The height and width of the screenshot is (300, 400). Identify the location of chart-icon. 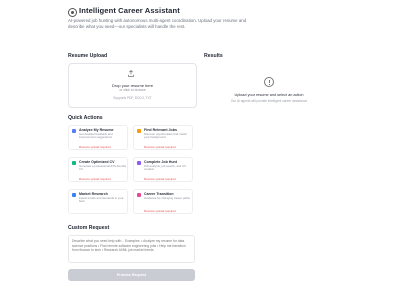
(74, 195).